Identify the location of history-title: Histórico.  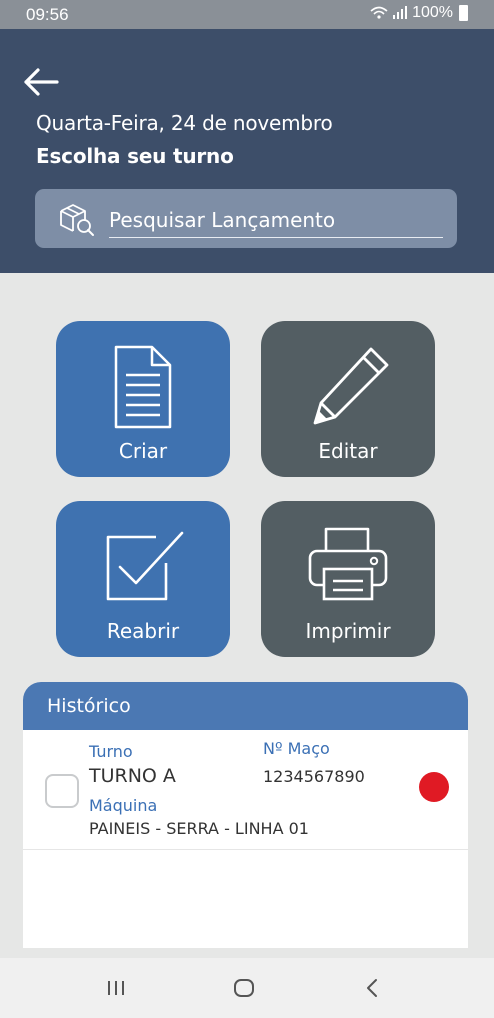
(245, 706).